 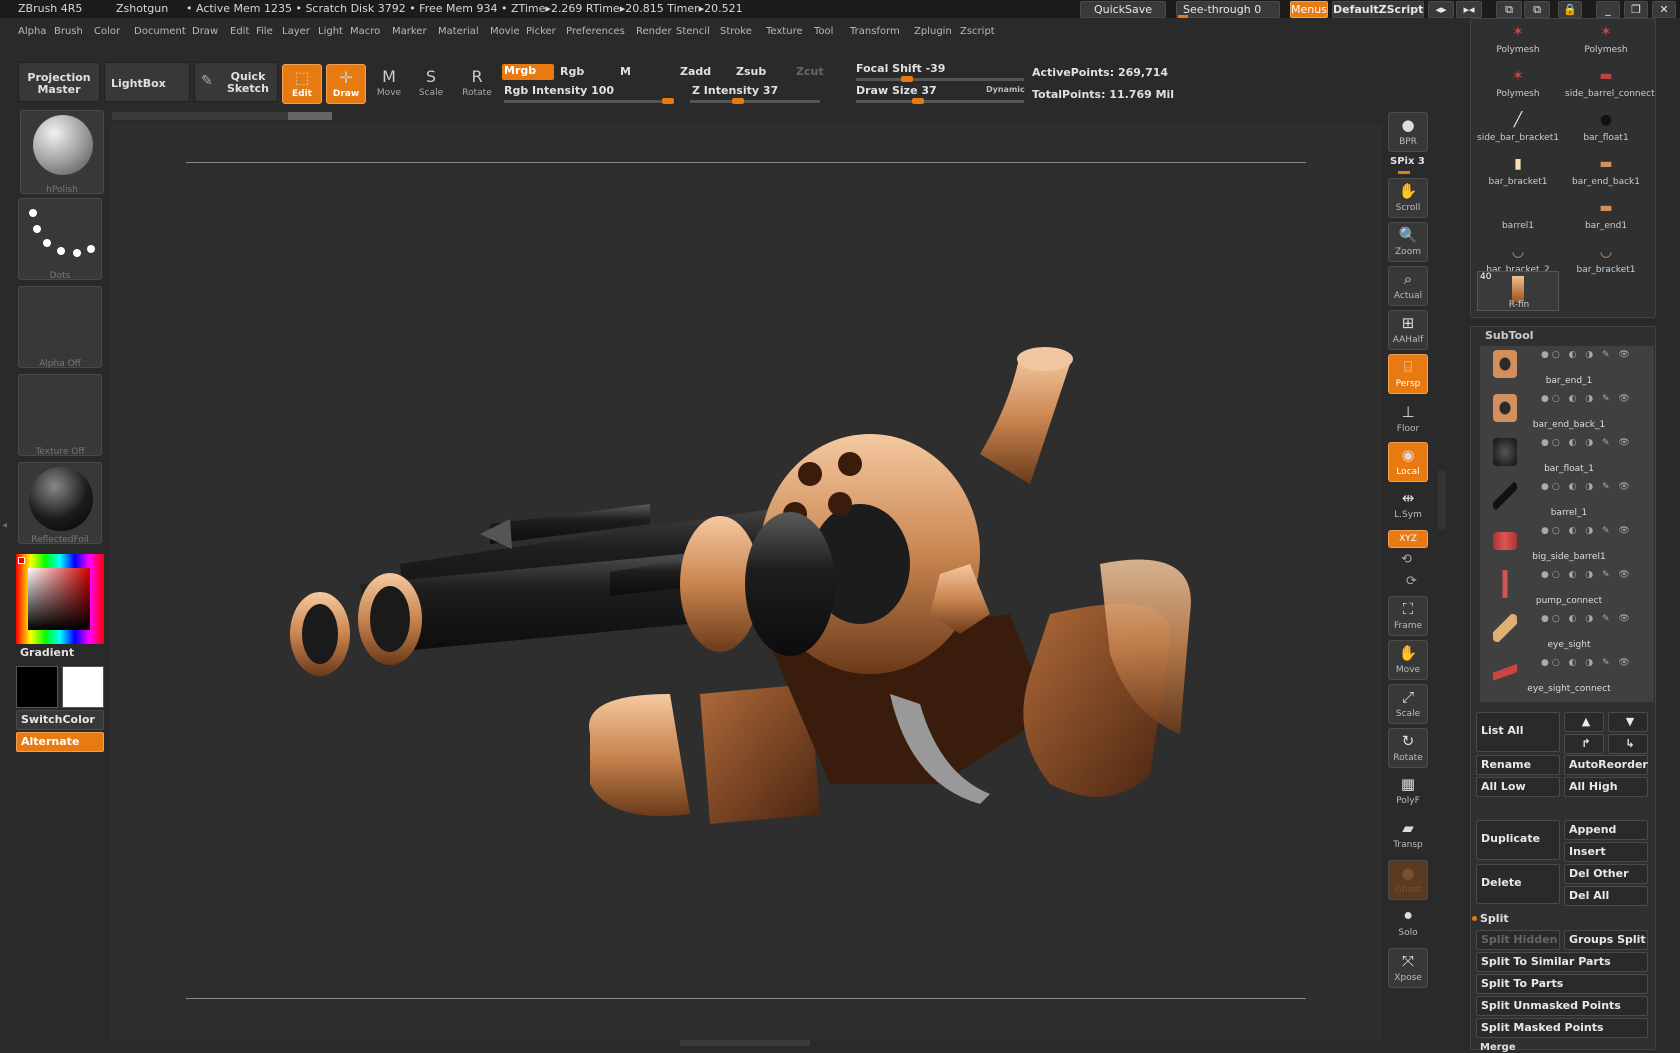 What do you see at coordinates (239, 31) in the screenshot?
I see `menu-edit: Edit` at bounding box center [239, 31].